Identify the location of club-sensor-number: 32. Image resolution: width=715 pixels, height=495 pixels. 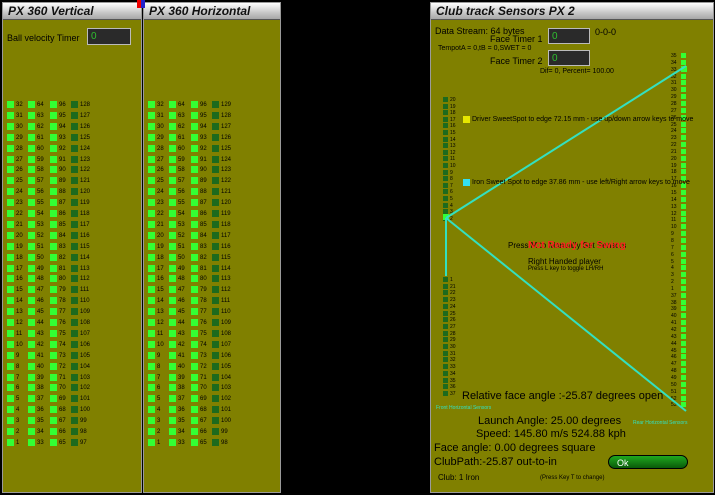
(674, 76).